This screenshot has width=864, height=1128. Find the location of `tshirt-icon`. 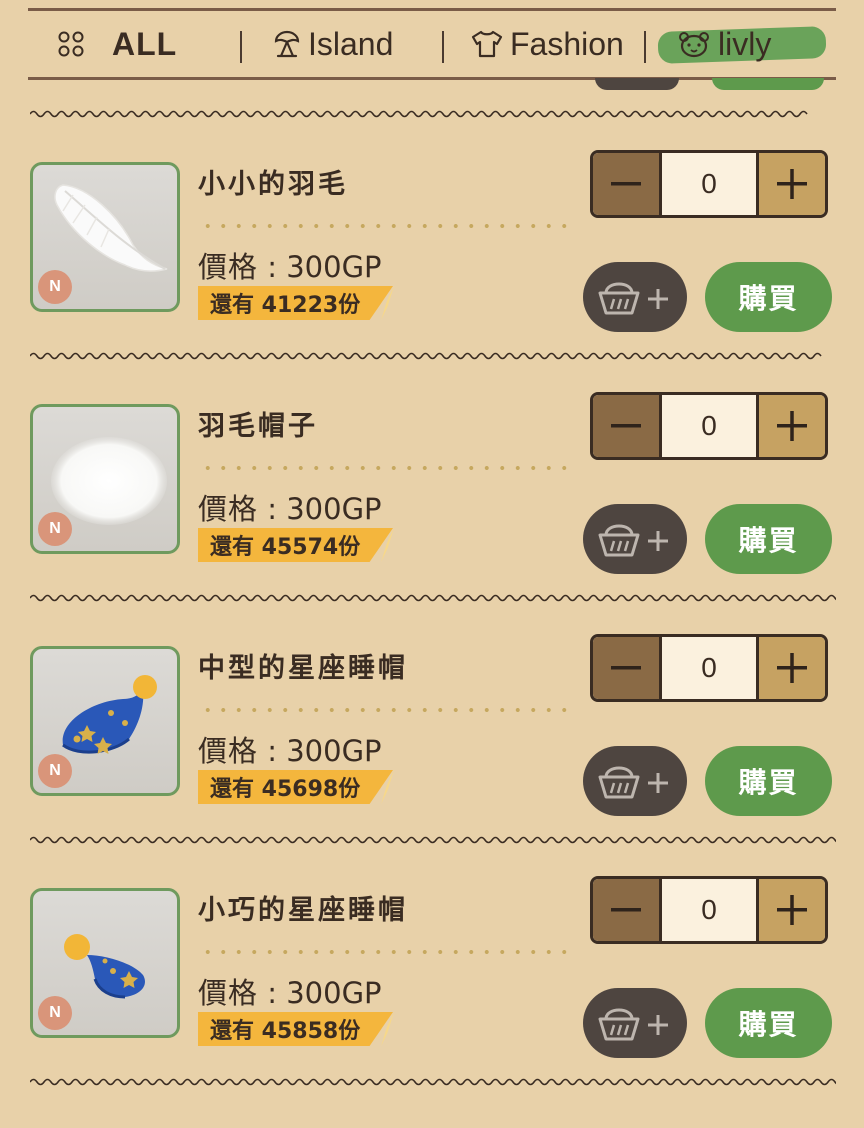

tshirt-icon is located at coordinates (487, 44).